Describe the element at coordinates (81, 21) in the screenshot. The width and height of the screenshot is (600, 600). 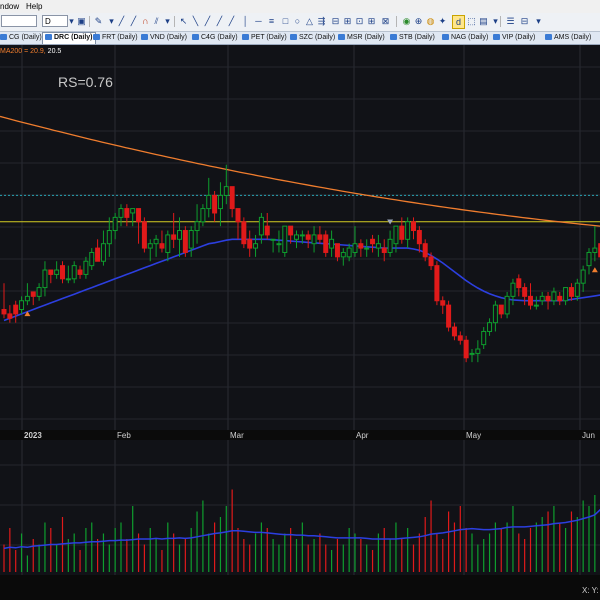
I see `zoom-in-icon: ▣` at that location.